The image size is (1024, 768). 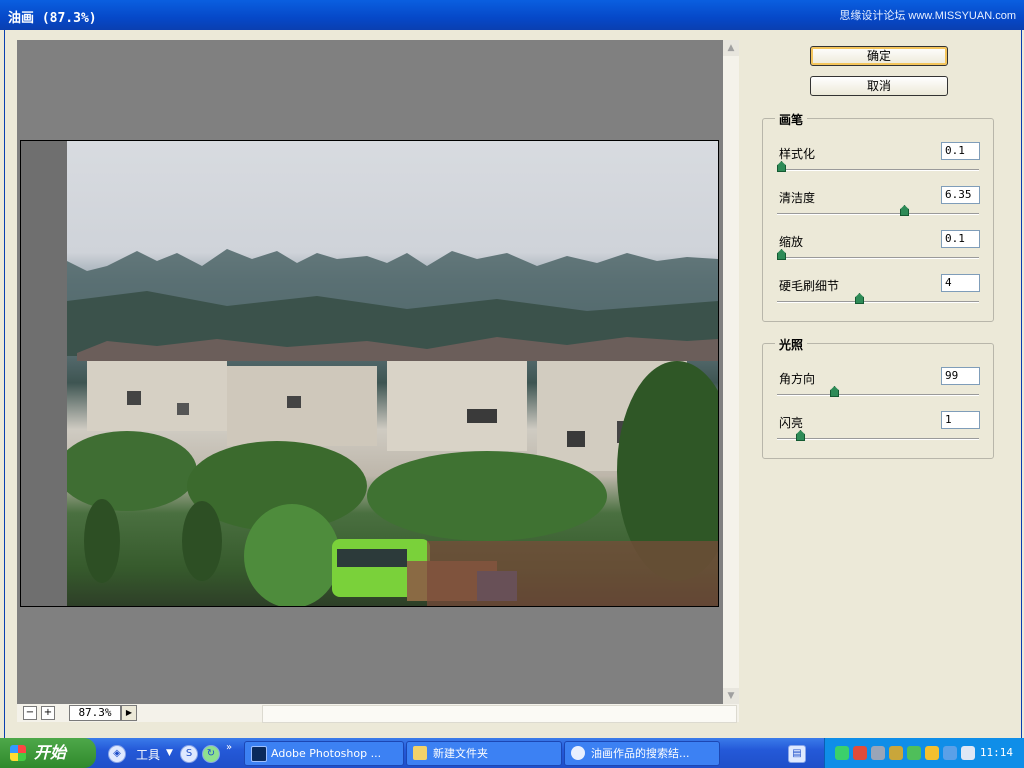 What do you see at coordinates (499, 714) in the screenshot?
I see `horizontal-scrollbar` at bounding box center [499, 714].